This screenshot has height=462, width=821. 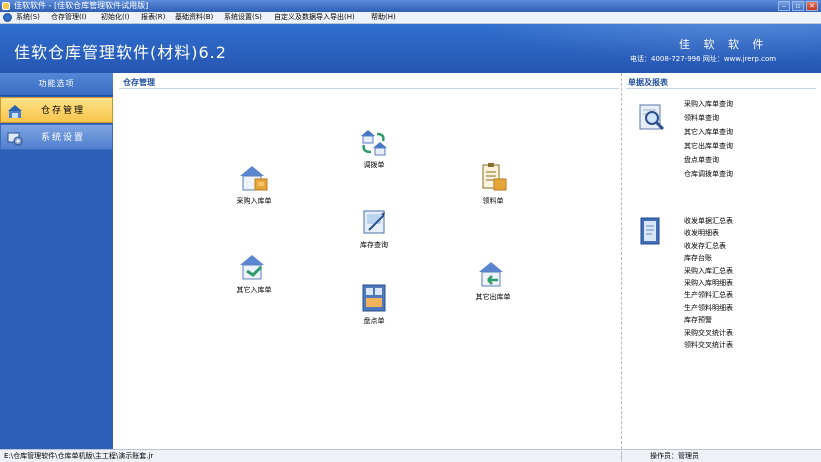 I want to click on purchase-in-icon, so click(x=254, y=178).